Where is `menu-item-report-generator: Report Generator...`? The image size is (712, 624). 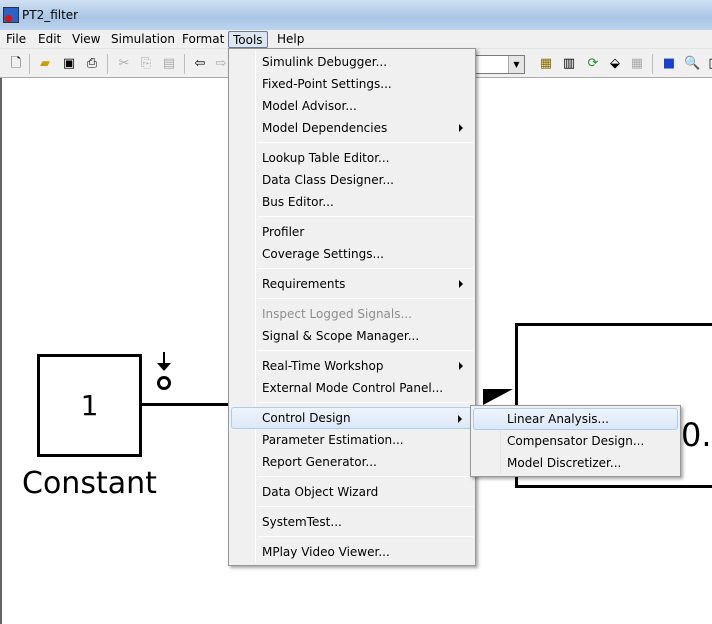
menu-item-report-generator: Report Generator... is located at coordinates (352, 462).